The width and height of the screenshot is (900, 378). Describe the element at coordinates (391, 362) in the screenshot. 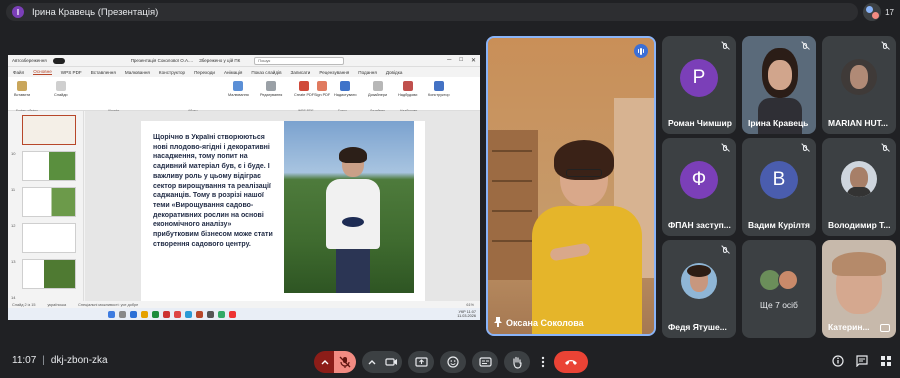

I see `camera-toggle-button` at that location.